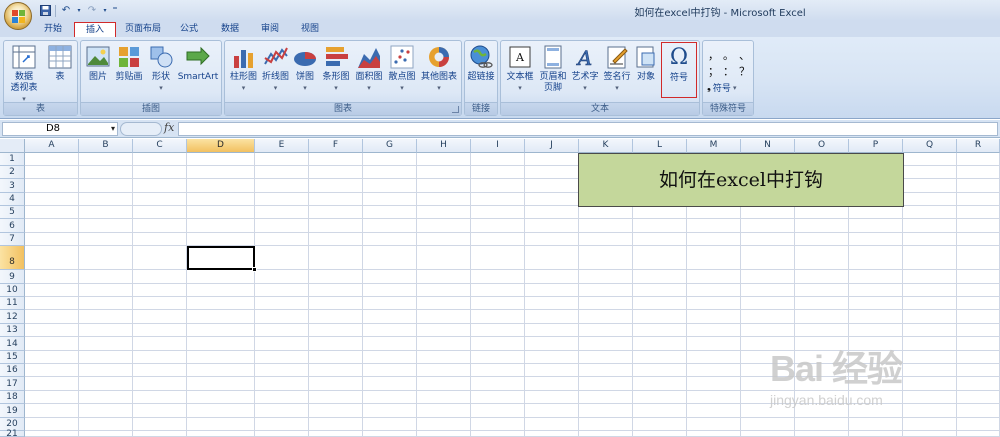  What do you see at coordinates (744, 71) in the screenshot?
I see `special-symbol-question: ？` at bounding box center [744, 71].